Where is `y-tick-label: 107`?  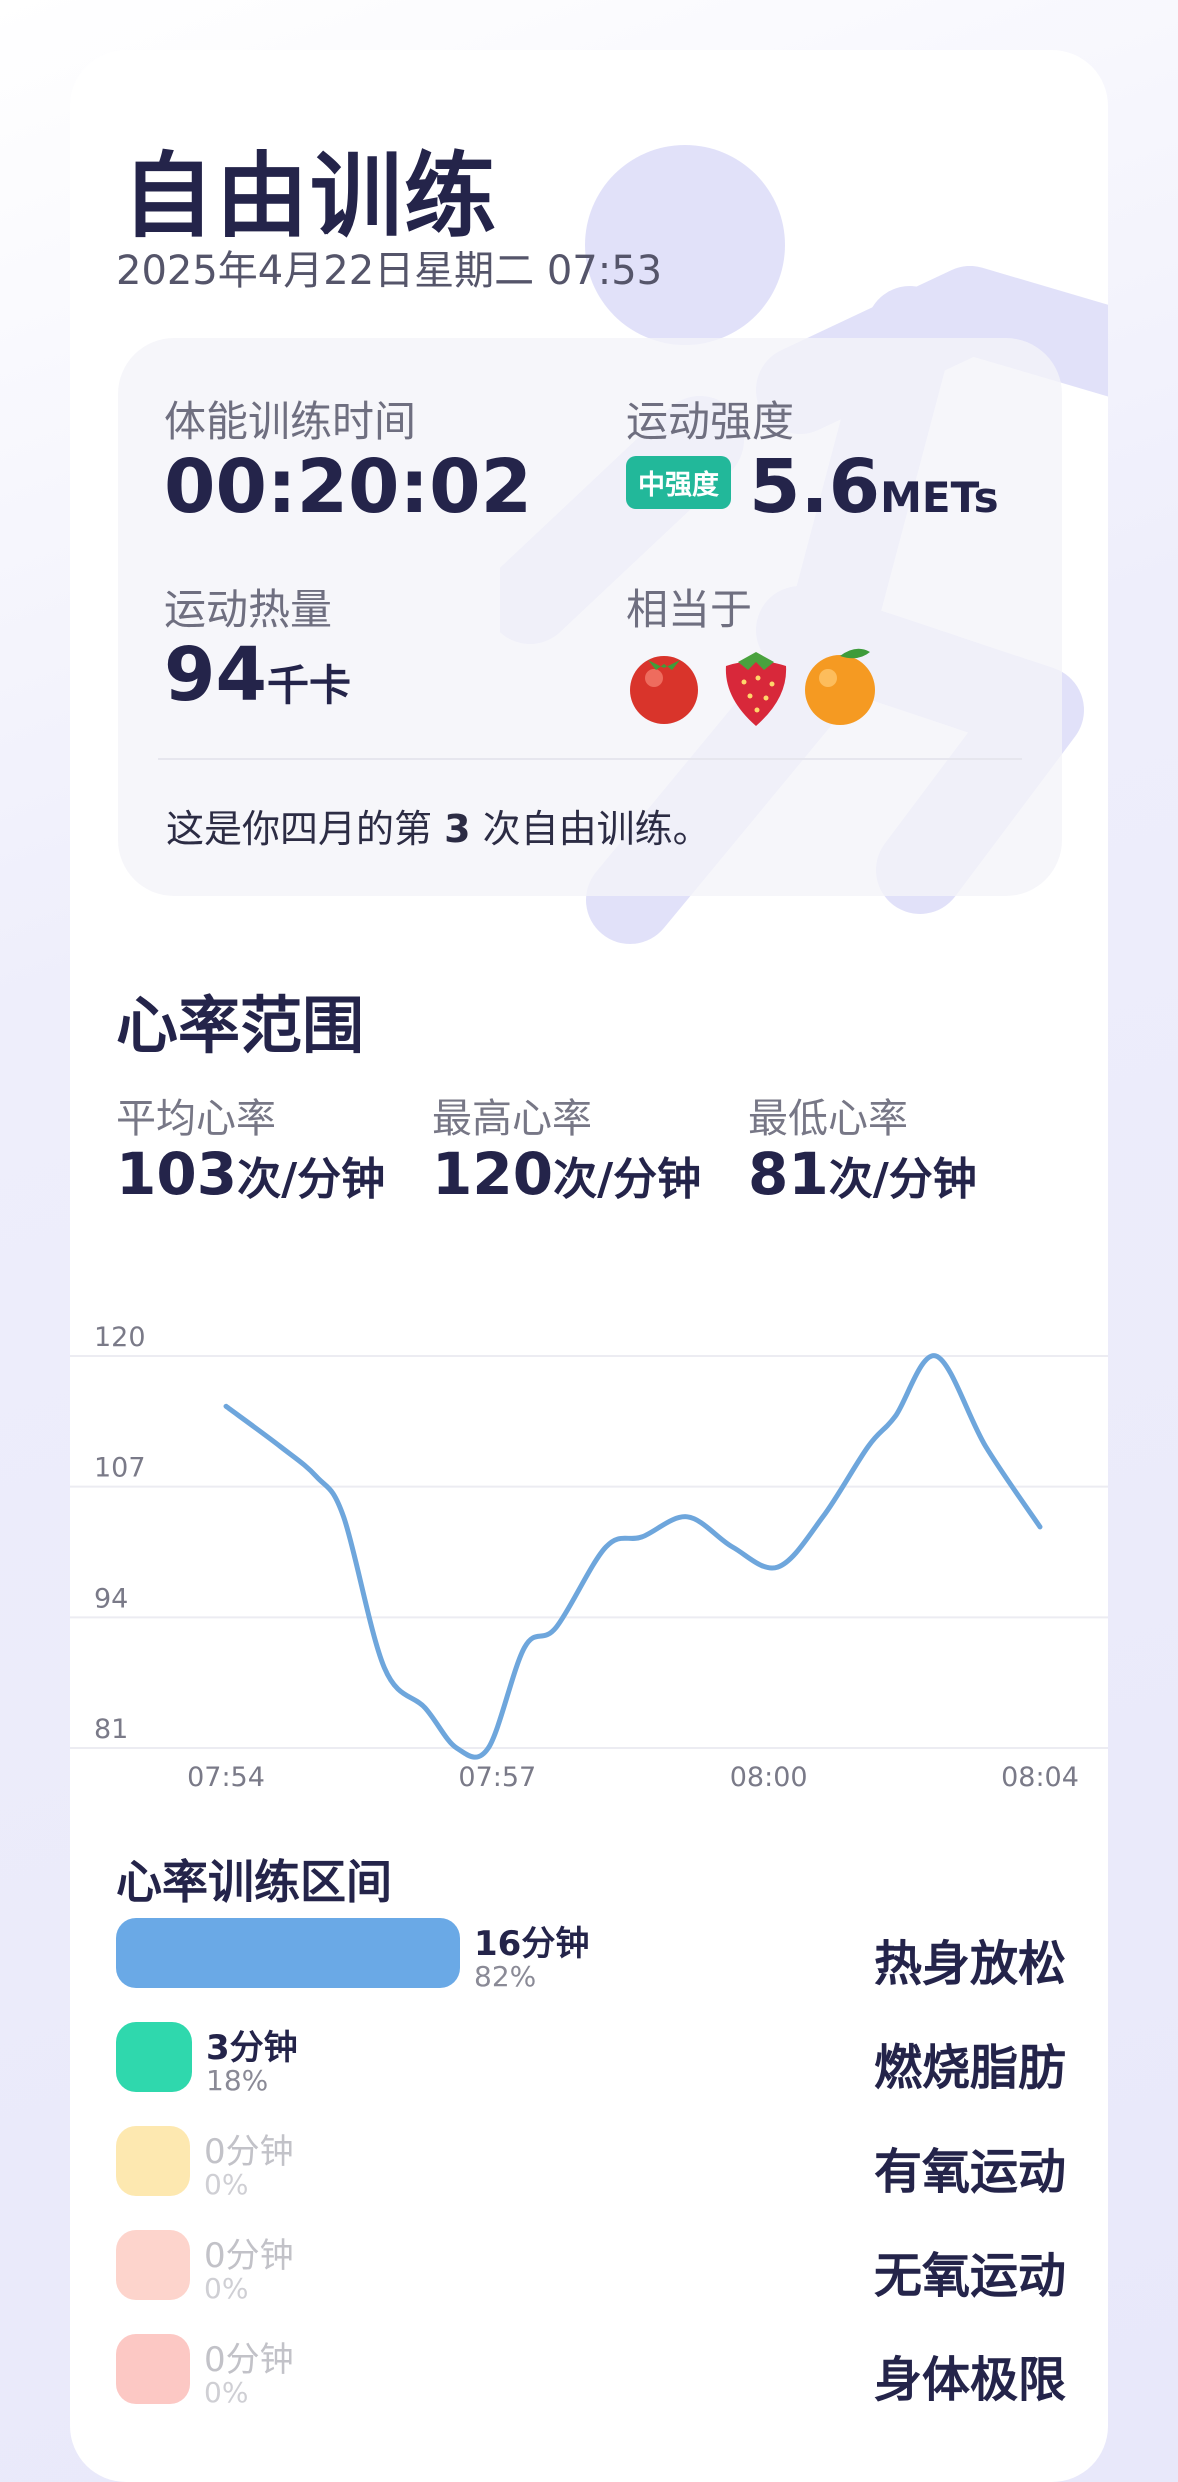 y-tick-label: 107 is located at coordinates (120, 1468).